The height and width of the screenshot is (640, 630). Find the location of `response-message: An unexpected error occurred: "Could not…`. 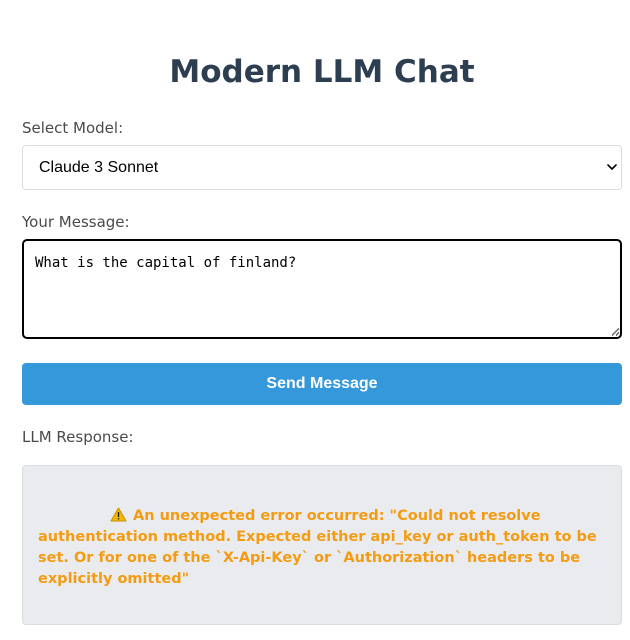

response-message: An unexpected error occurred: "Could not… is located at coordinates (323, 548).